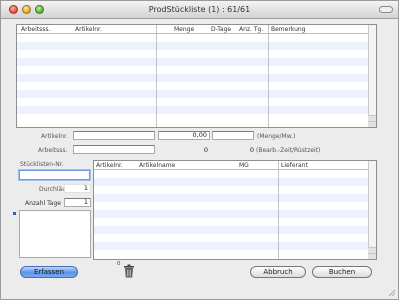  Describe the element at coordinates (157, 165) in the screenshot. I see `column-header-artikelname: Artikelname` at that location.